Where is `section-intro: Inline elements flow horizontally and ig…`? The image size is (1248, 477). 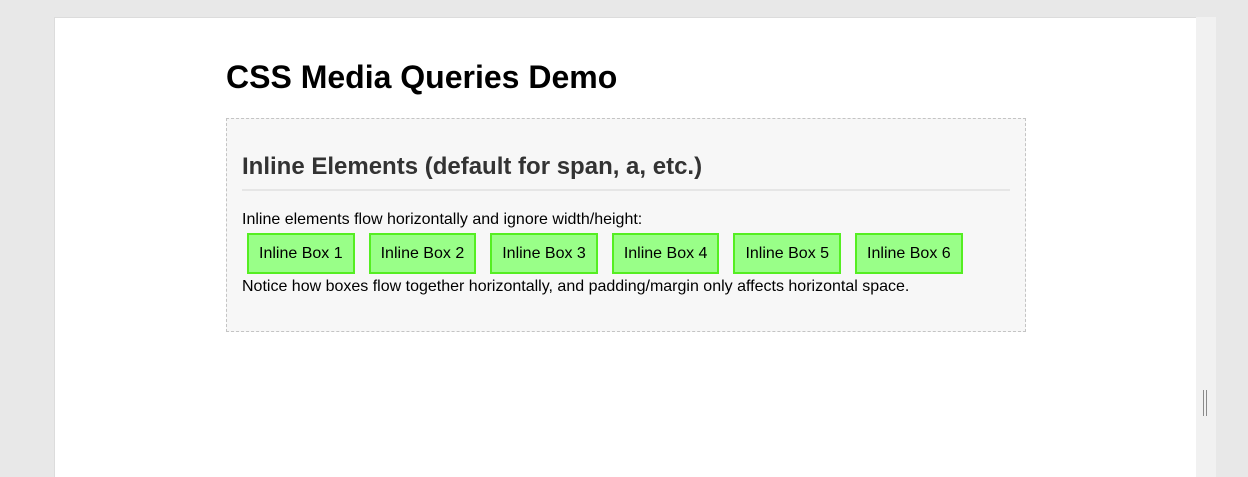
section-intro: Inline elements flow horizontally and ig… is located at coordinates (442, 219).